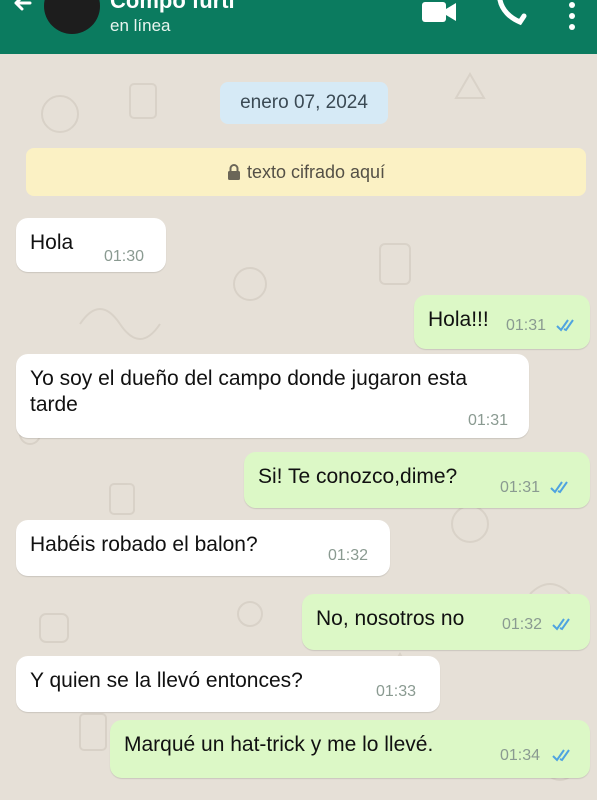  I want to click on message-time: 01:30, so click(124, 256).